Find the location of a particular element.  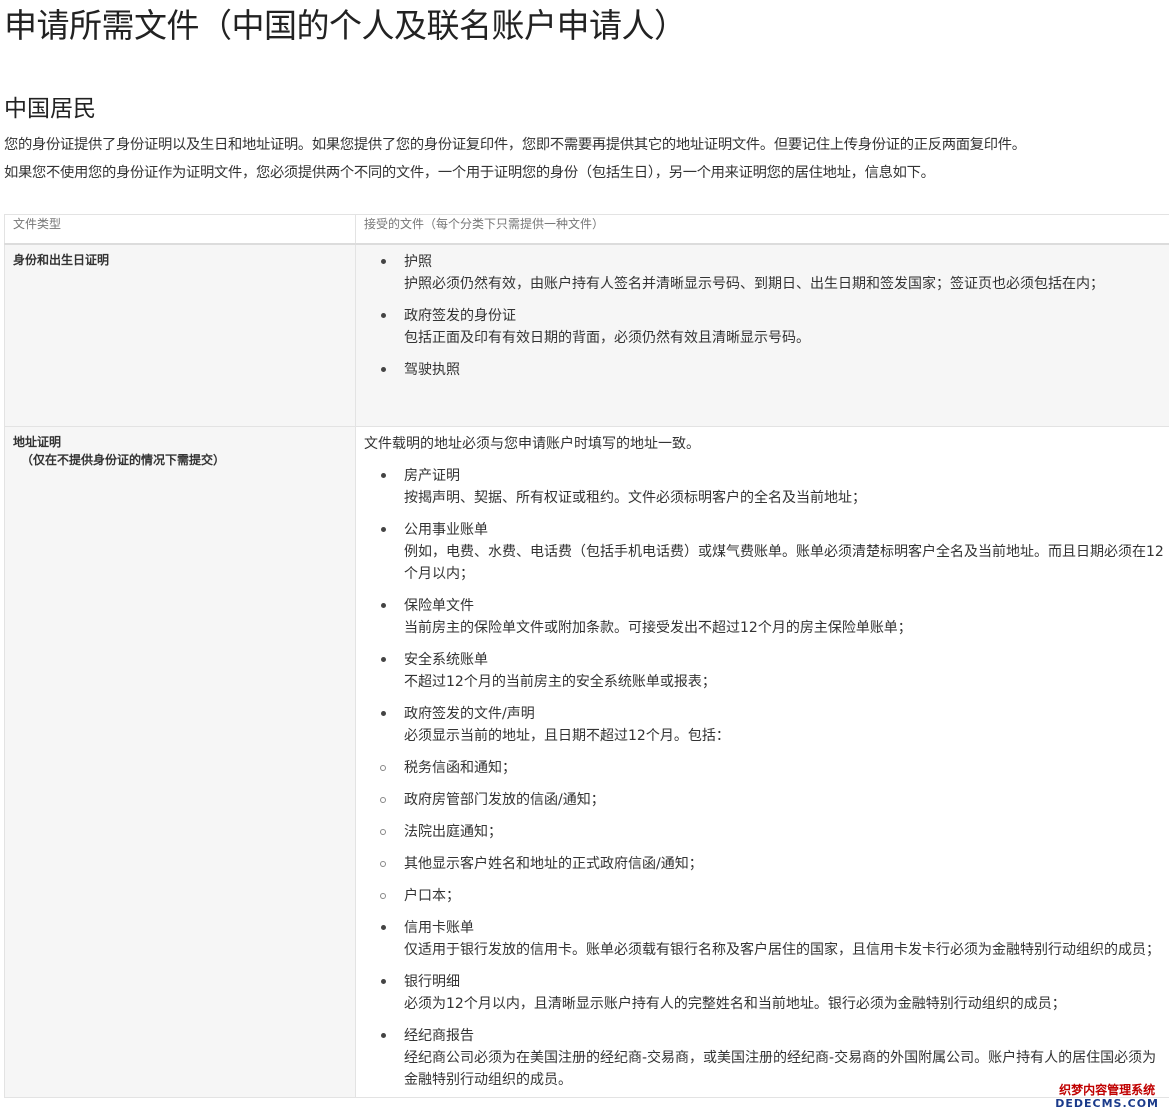

list-item: 驾驶执照 is located at coordinates (764, 370).